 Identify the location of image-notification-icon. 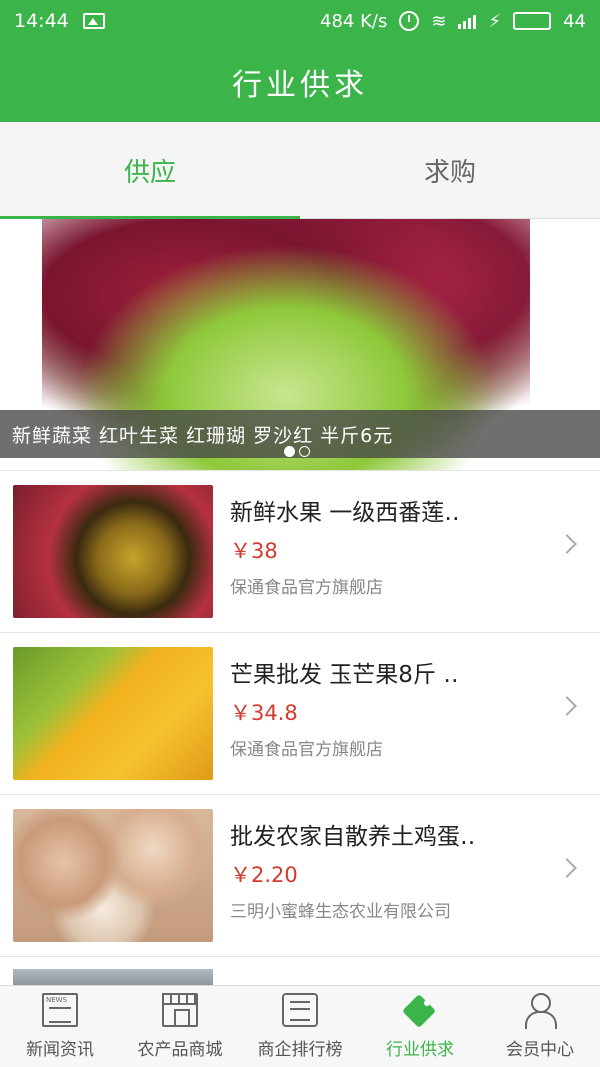
(93, 21).